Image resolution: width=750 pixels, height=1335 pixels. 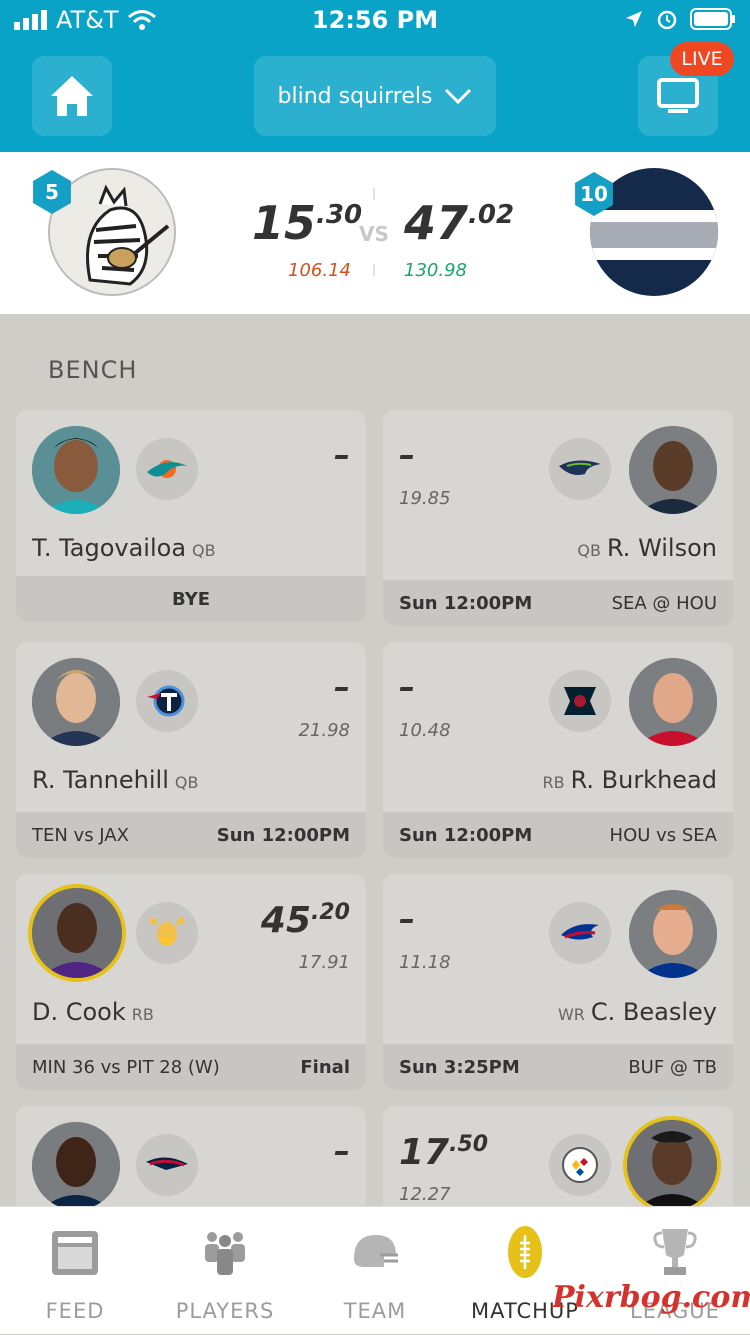 What do you see at coordinates (663, 835) in the screenshot?
I see `game-matchup: HOU vs SEA` at bounding box center [663, 835].